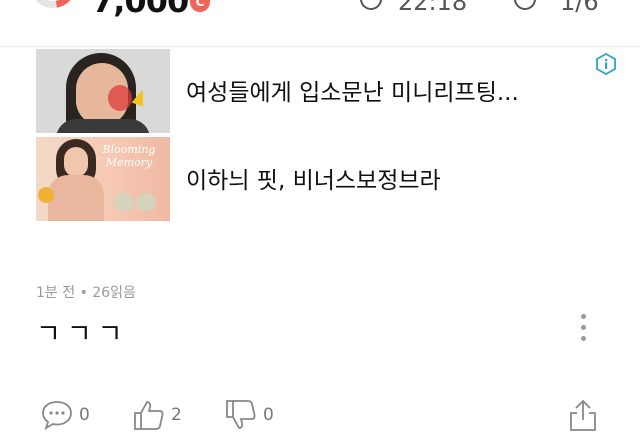  What do you see at coordinates (241, 414) in the screenshot?
I see `thumbs-down-icon` at bounding box center [241, 414].